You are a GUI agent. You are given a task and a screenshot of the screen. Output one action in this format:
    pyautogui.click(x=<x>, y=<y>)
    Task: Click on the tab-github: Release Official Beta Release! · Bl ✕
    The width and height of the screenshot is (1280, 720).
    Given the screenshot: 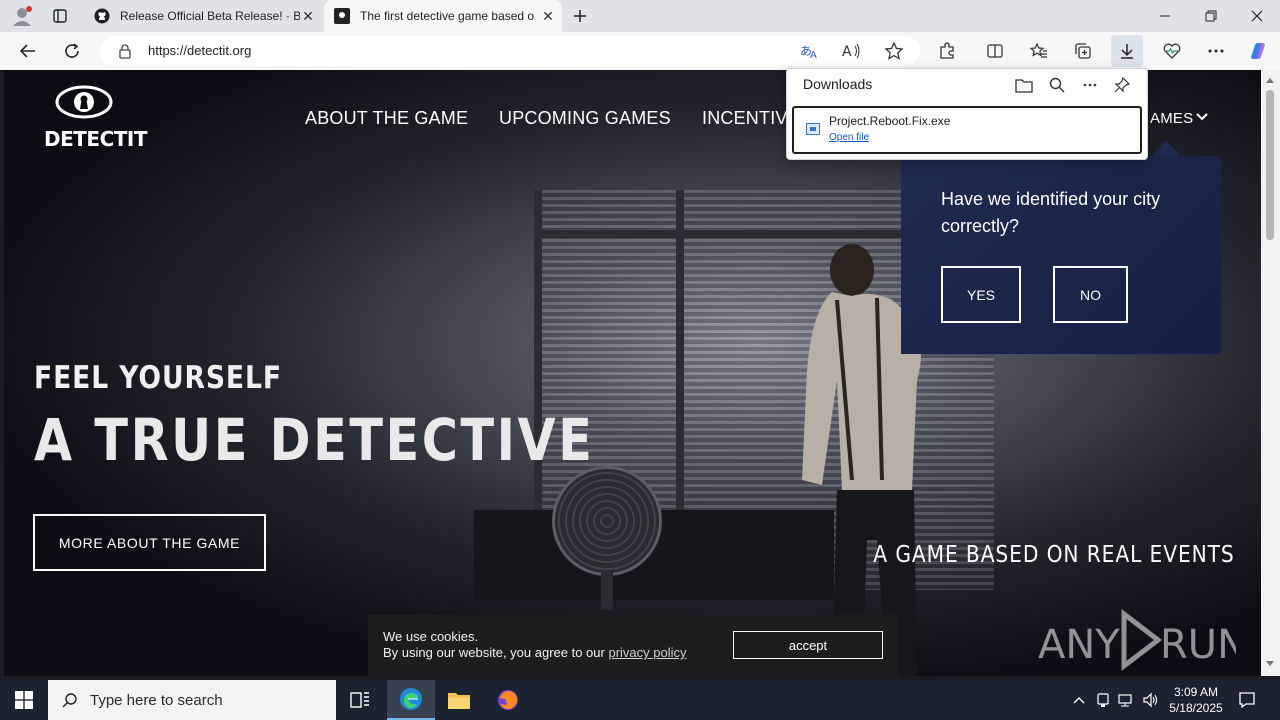 What is the action you would take?
    pyautogui.click(x=203, y=16)
    